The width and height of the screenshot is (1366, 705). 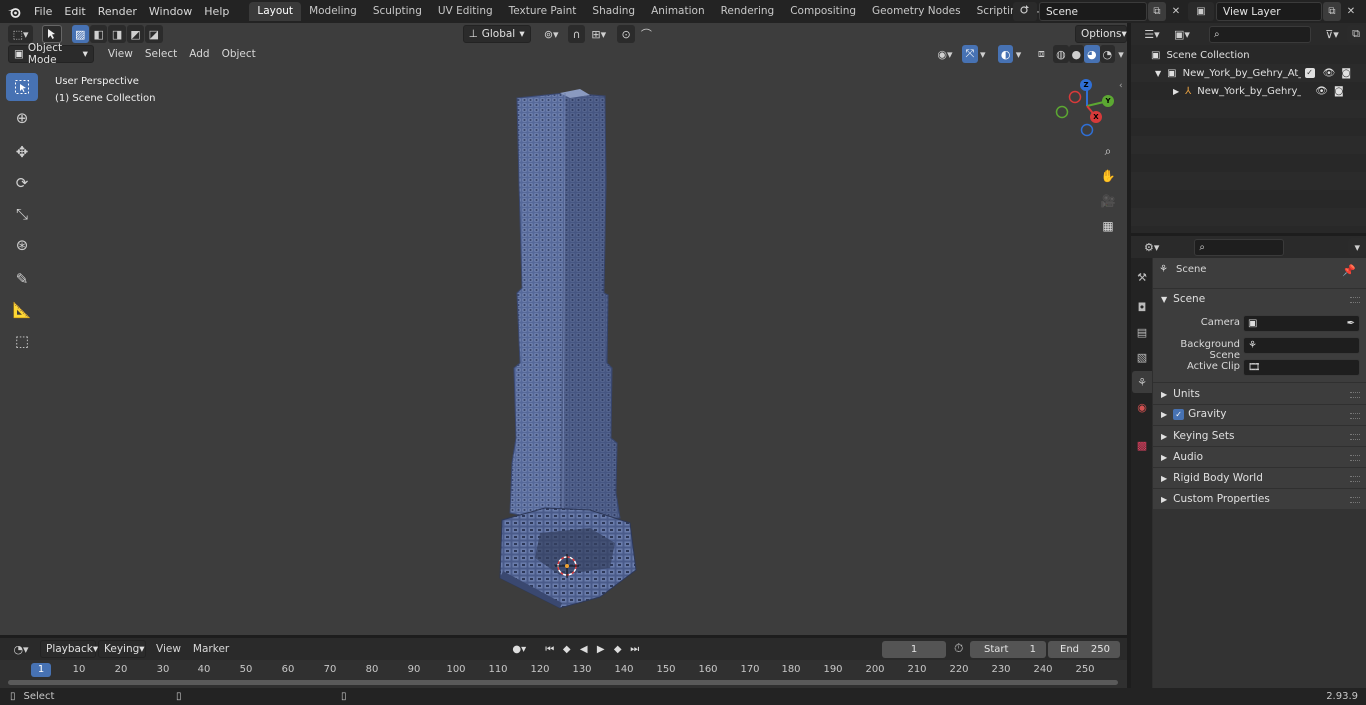 What do you see at coordinates (1142, 445) in the screenshot?
I see `tab-texture: ▩` at bounding box center [1142, 445].